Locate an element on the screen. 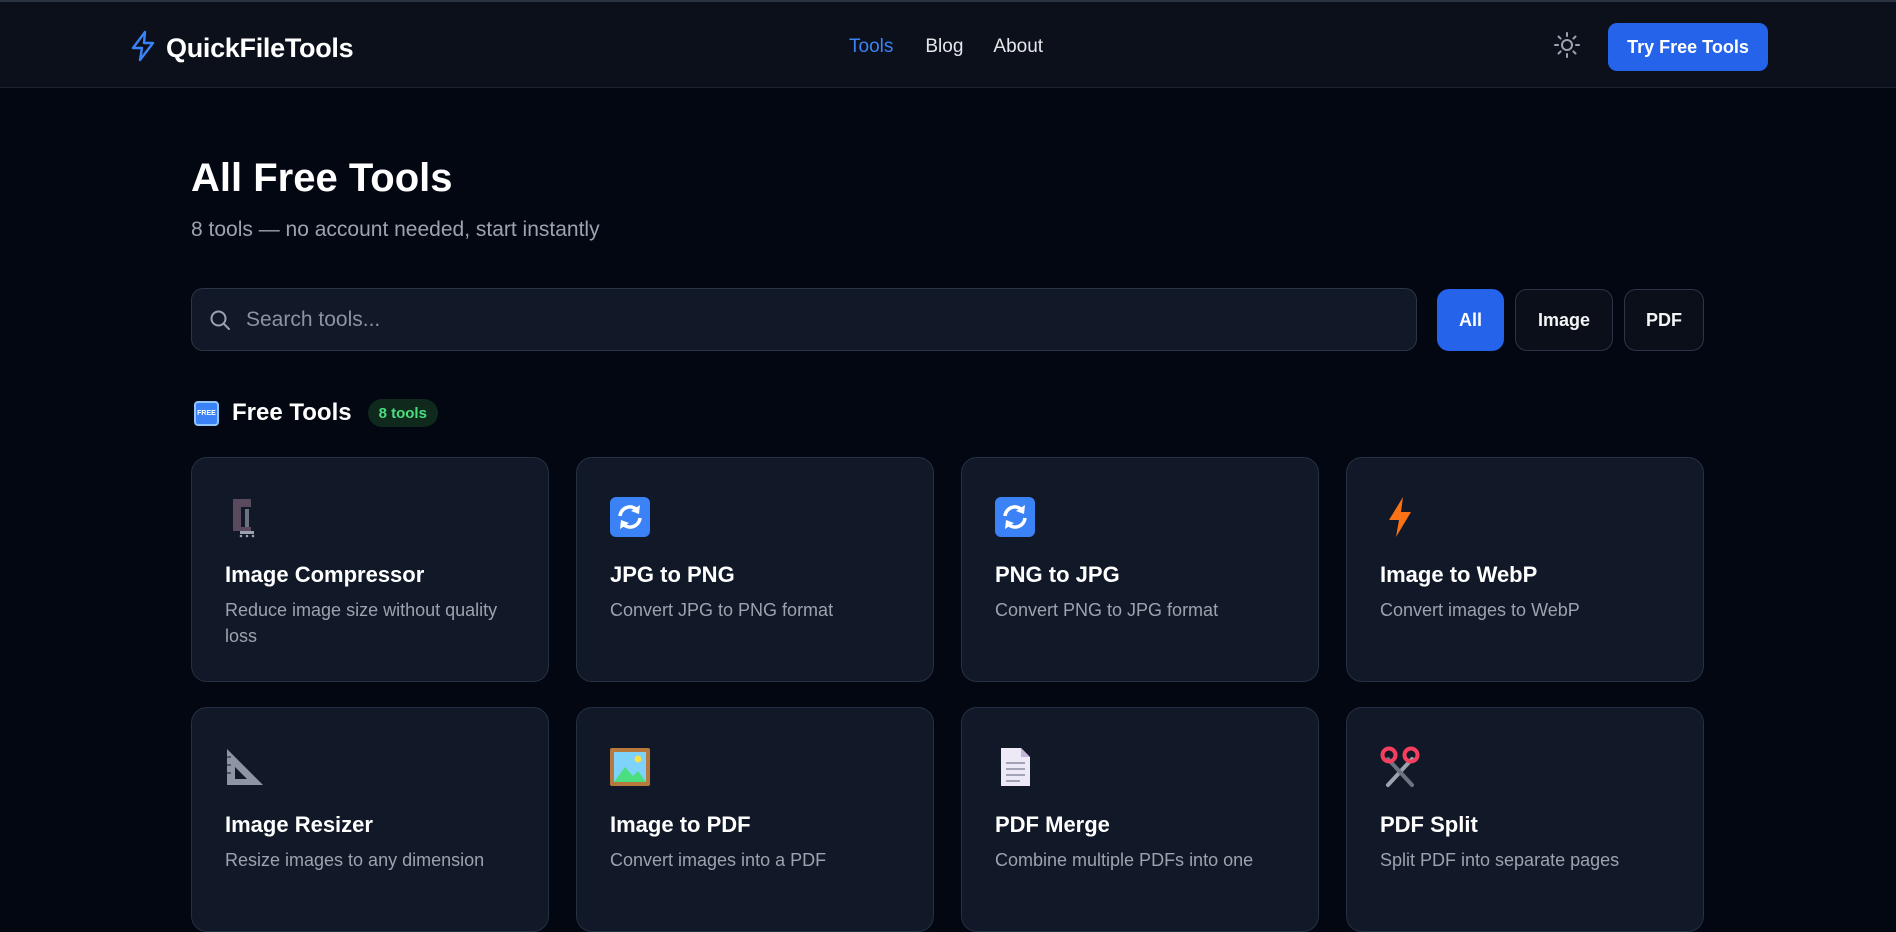 This screenshot has width=1896, height=932. section-title: Free Tools is located at coordinates (292, 412).